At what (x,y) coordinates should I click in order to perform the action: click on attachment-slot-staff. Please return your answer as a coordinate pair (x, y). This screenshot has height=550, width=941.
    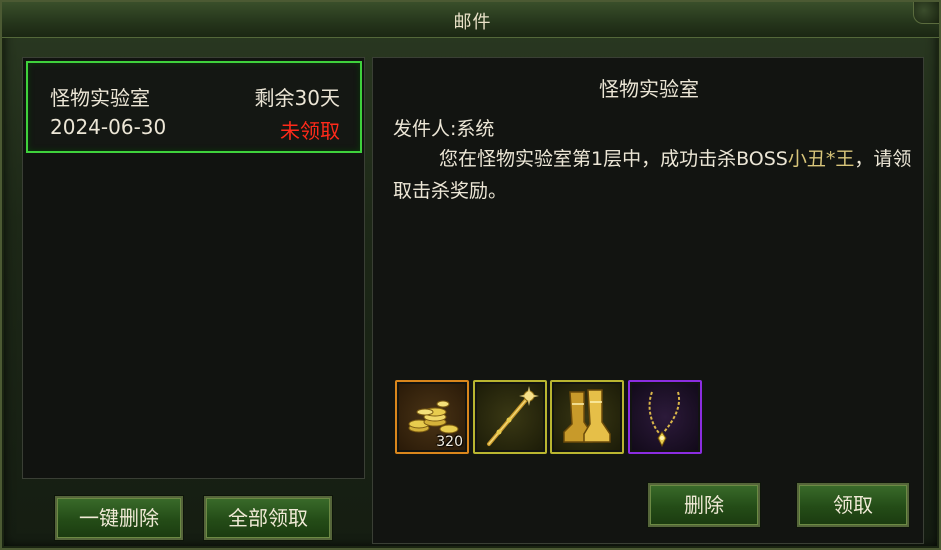
    Looking at the image, I should click on (510, 417).